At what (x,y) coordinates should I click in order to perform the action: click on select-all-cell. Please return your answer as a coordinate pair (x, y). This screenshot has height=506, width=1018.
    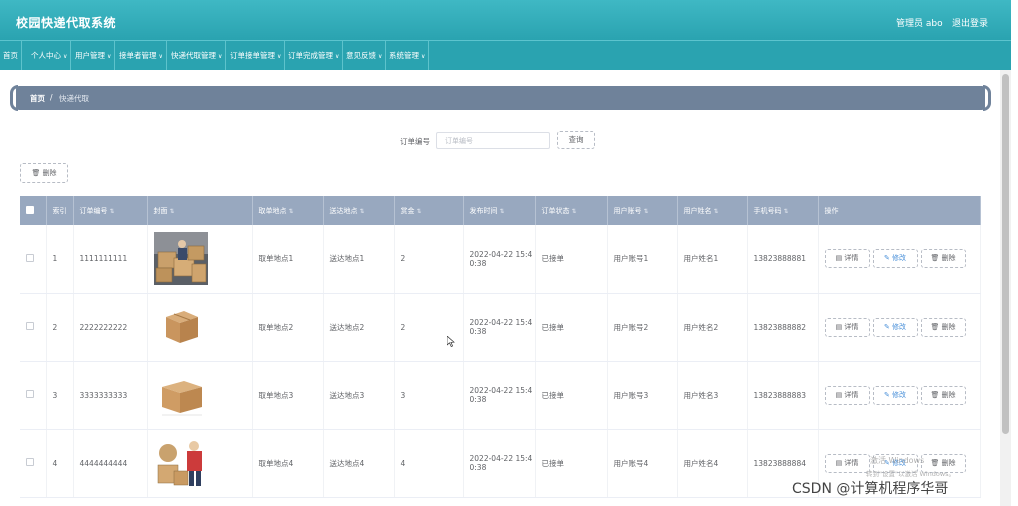
    Looking at the image, I should click on (33, 210).